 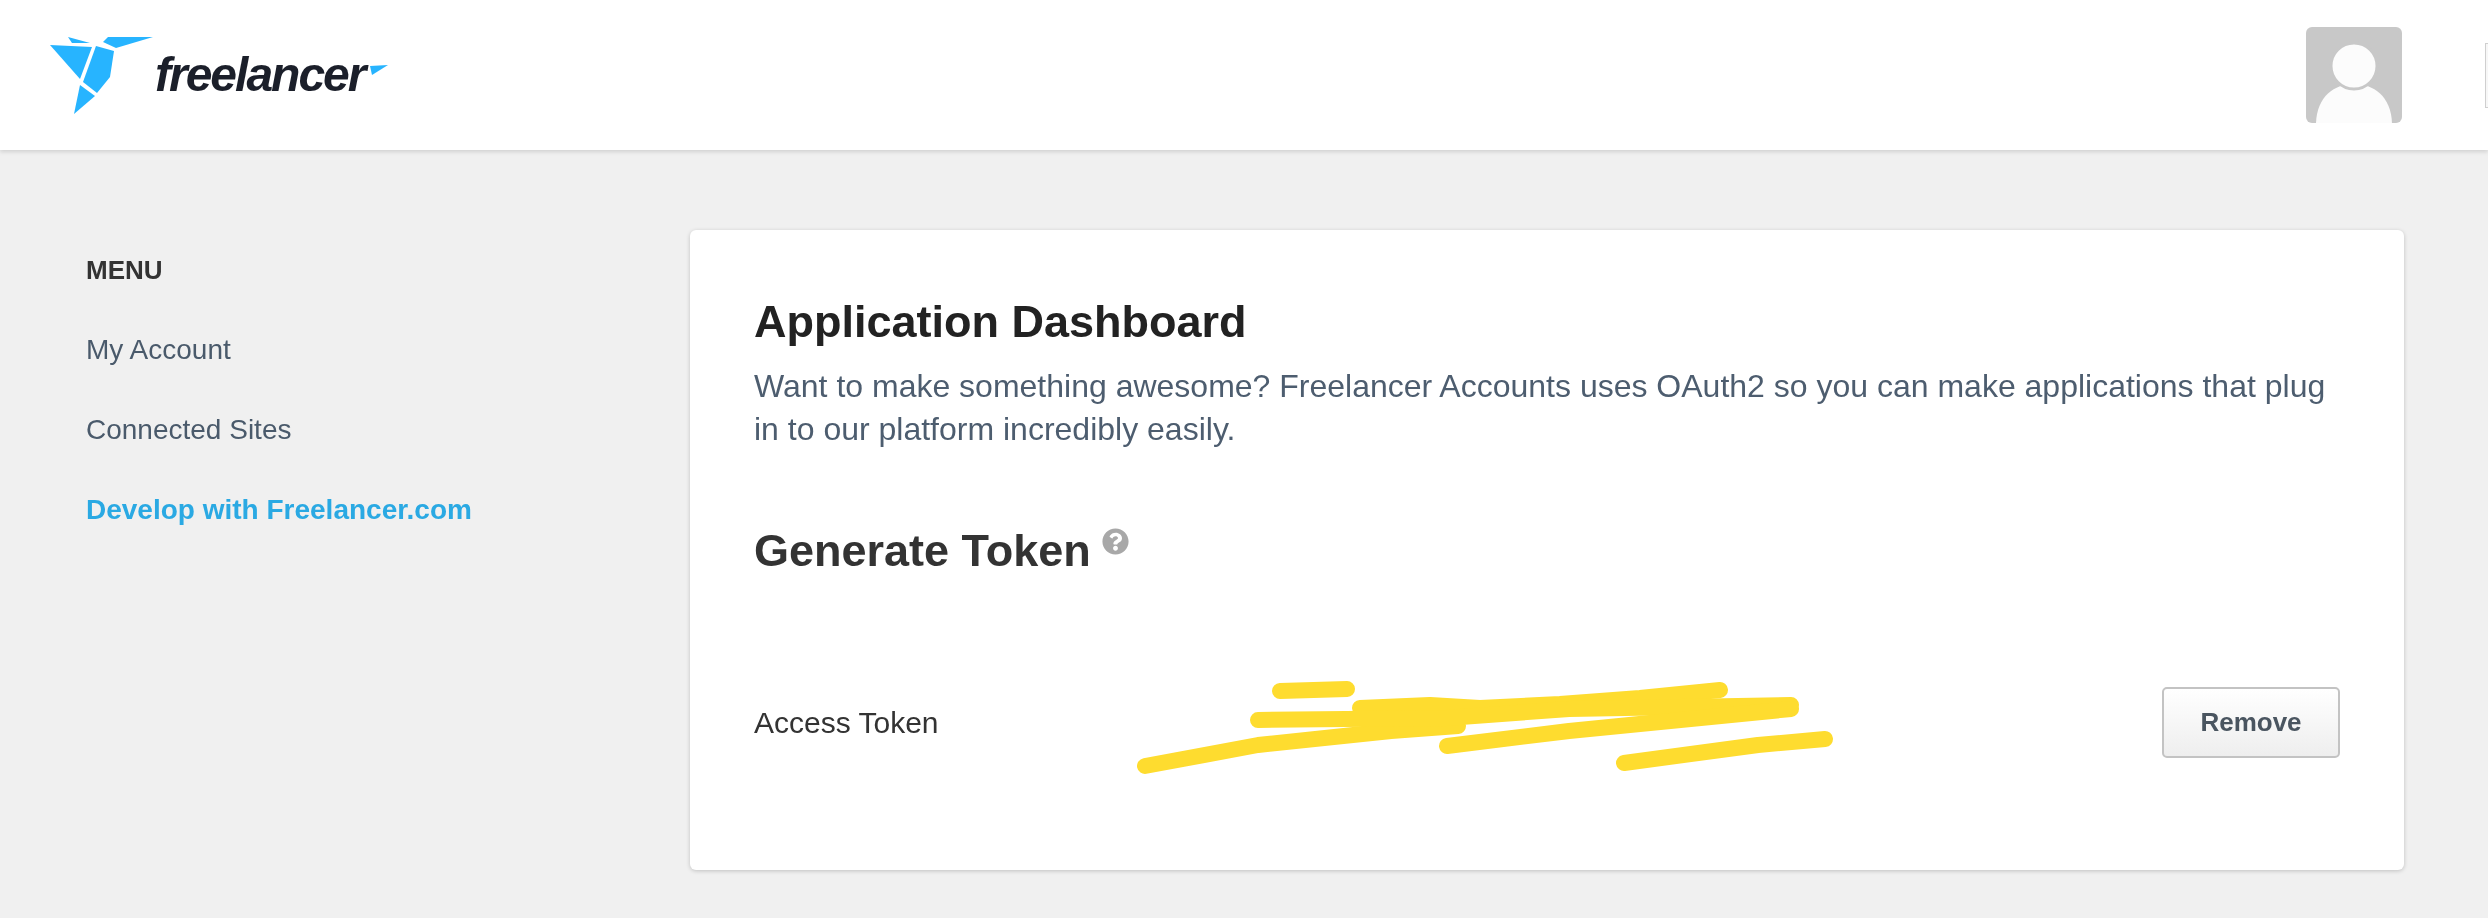 I want to click on help-icon, so click(x=1115, y=541).